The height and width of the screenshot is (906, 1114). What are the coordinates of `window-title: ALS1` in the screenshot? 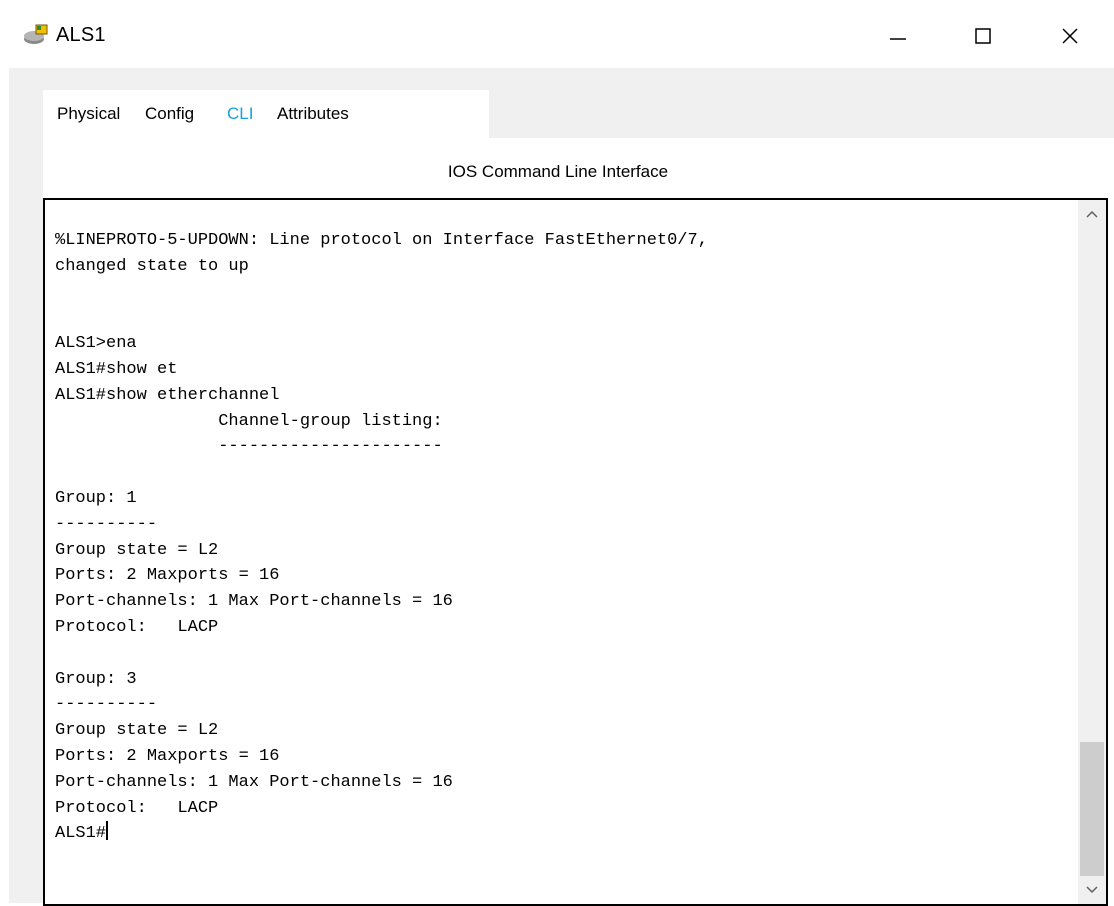 It's located at (81, 35).